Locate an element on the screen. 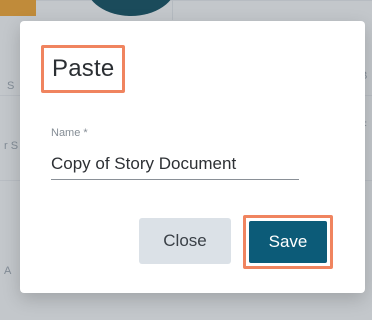 Image resolution: width=372 pixels, height=320 pixels. save-button: Save is located at coordinates (288, 242).